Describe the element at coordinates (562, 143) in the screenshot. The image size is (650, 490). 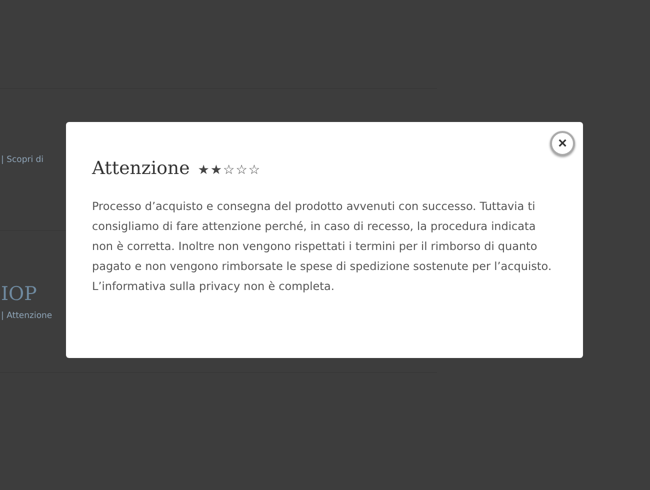
I see `close-button: ×` at that location.